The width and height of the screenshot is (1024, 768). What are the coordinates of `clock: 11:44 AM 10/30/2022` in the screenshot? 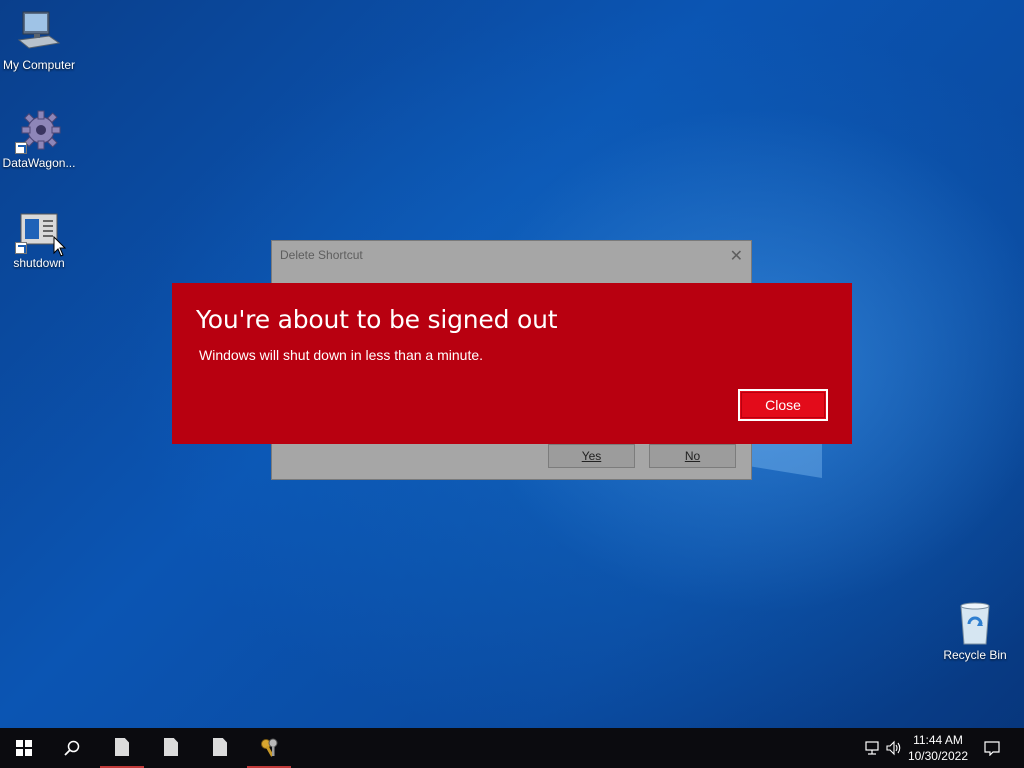 It's located at (938, 748).